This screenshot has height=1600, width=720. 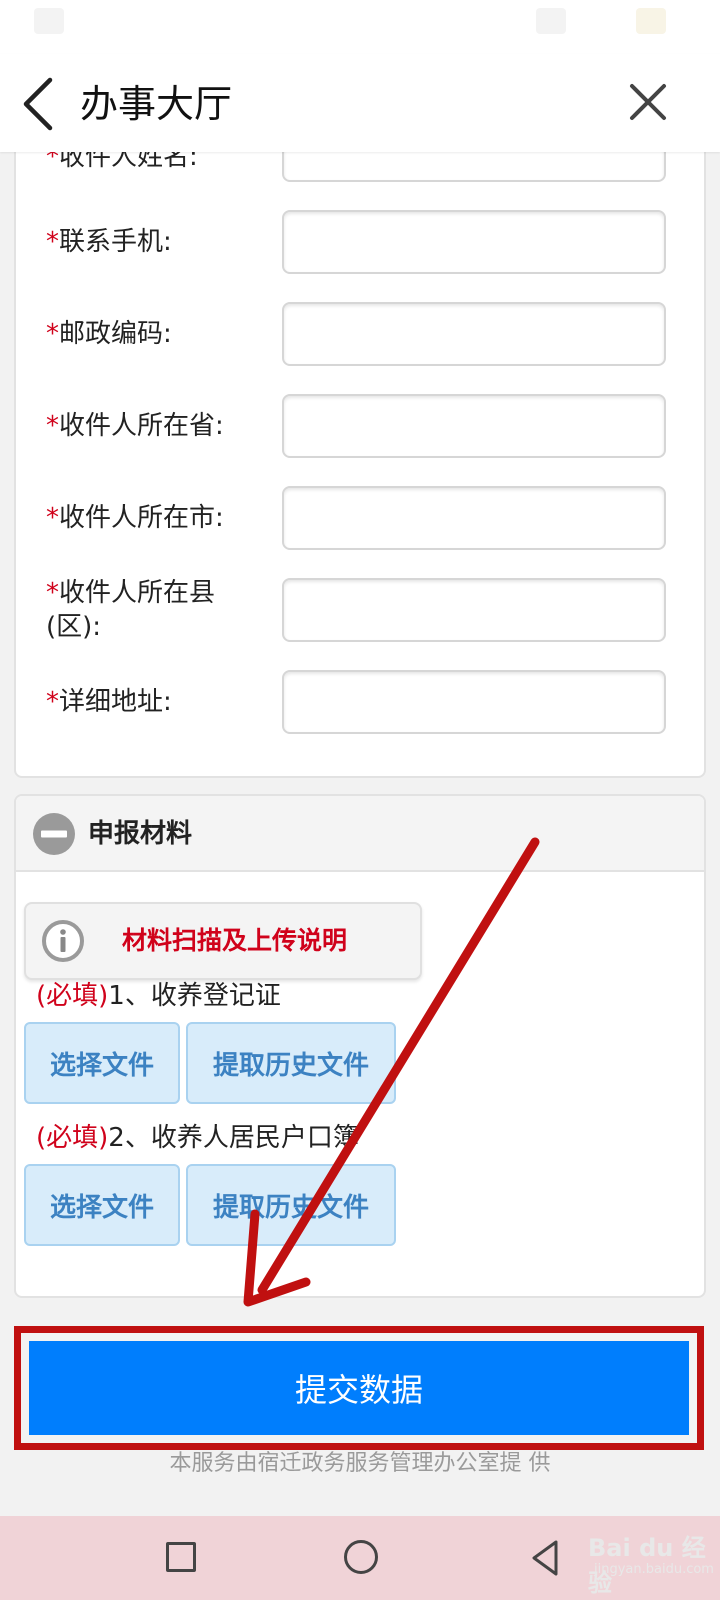 I want to click on field-label: *邮政编码:, so click(x=109, y=334).